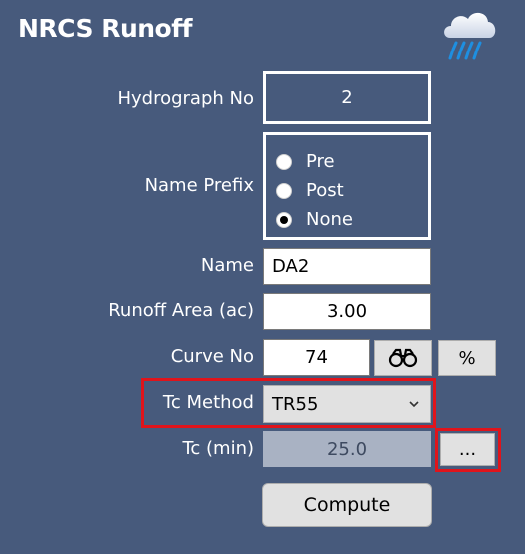 The image size is (525, 554). What do you see at coordinates (185, 98) in the screenshot?
I see `hydrograph-no-label: Hydrograph No` at bounding box center [185, 98].